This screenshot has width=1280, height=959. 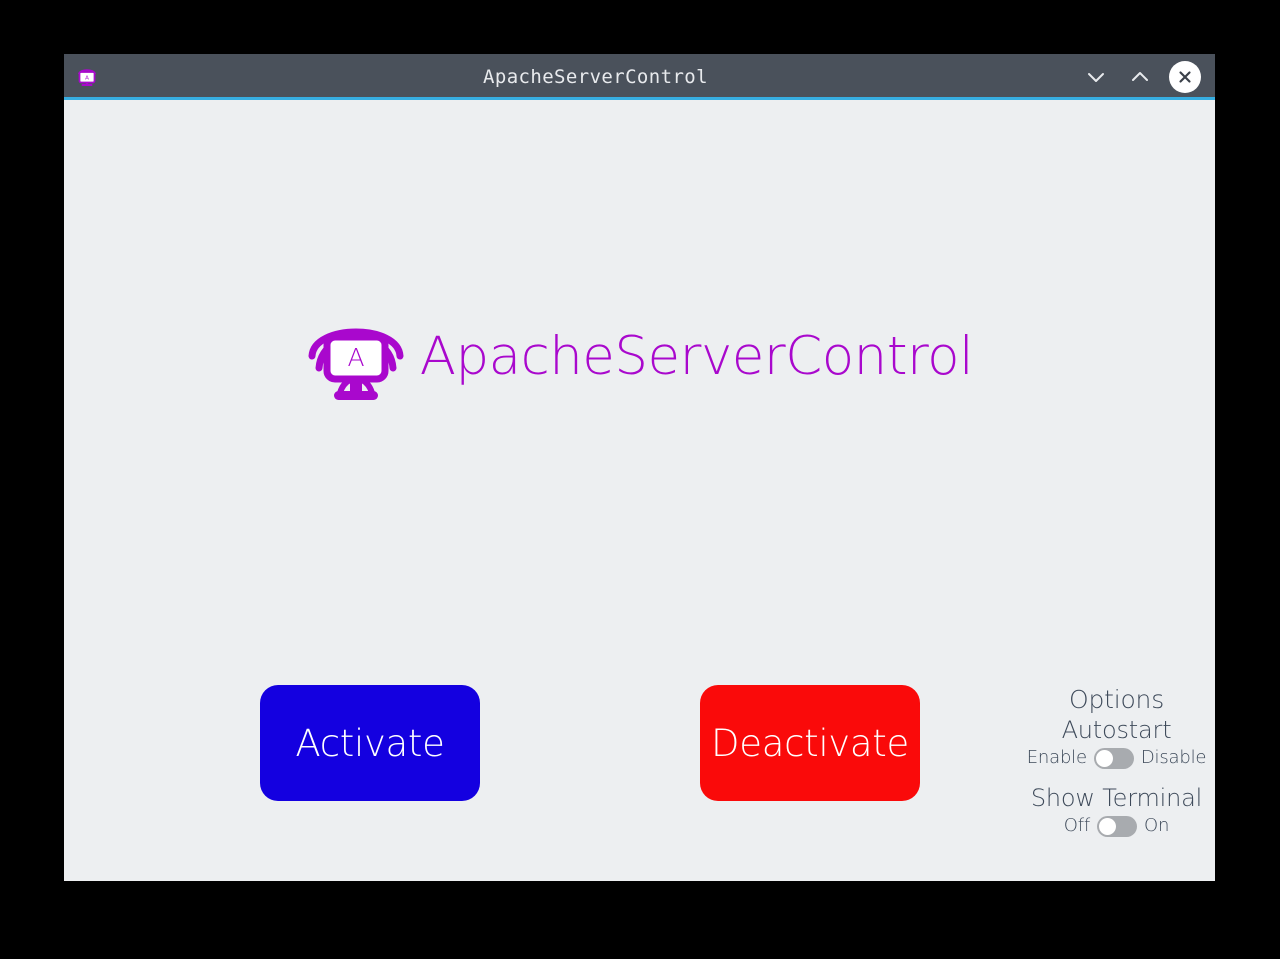 I want to click on autostart-toggle, so click(x=1113, y=758).